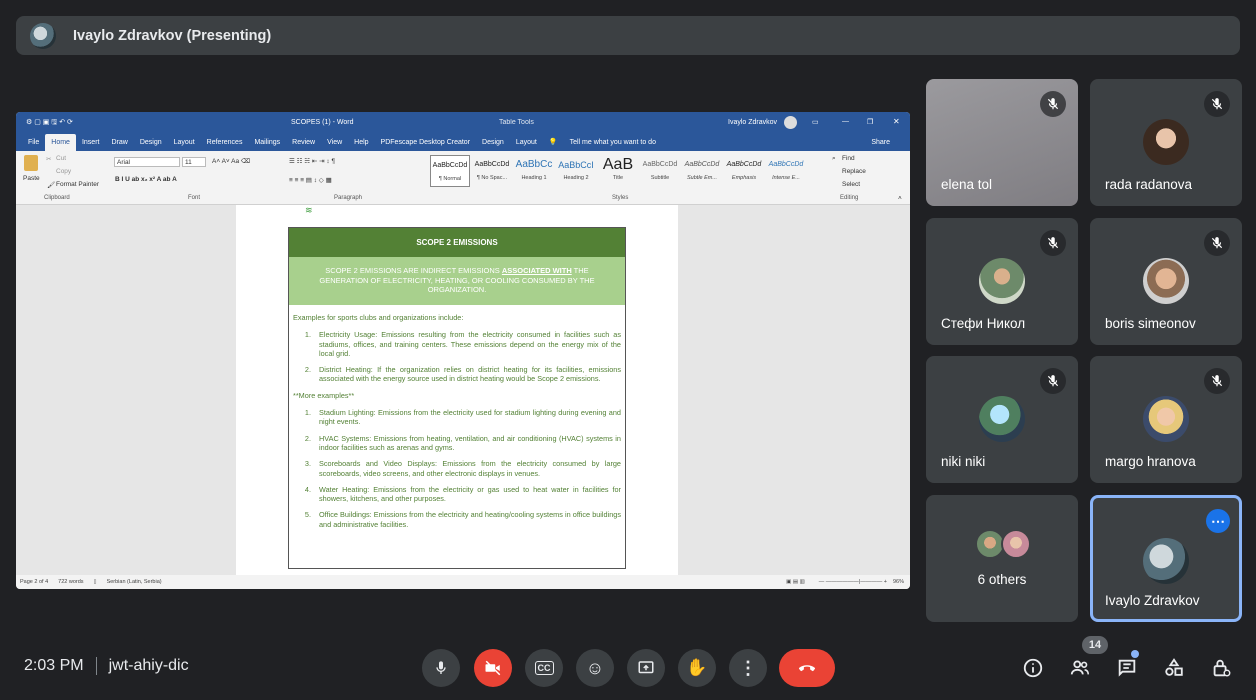 Image resolution: width=1256 pixels, height=700 pixels. What do you see at coordinates (60, 142) in the screenshot?
I see `tab-home: Home` at bounding box center [60, 142].